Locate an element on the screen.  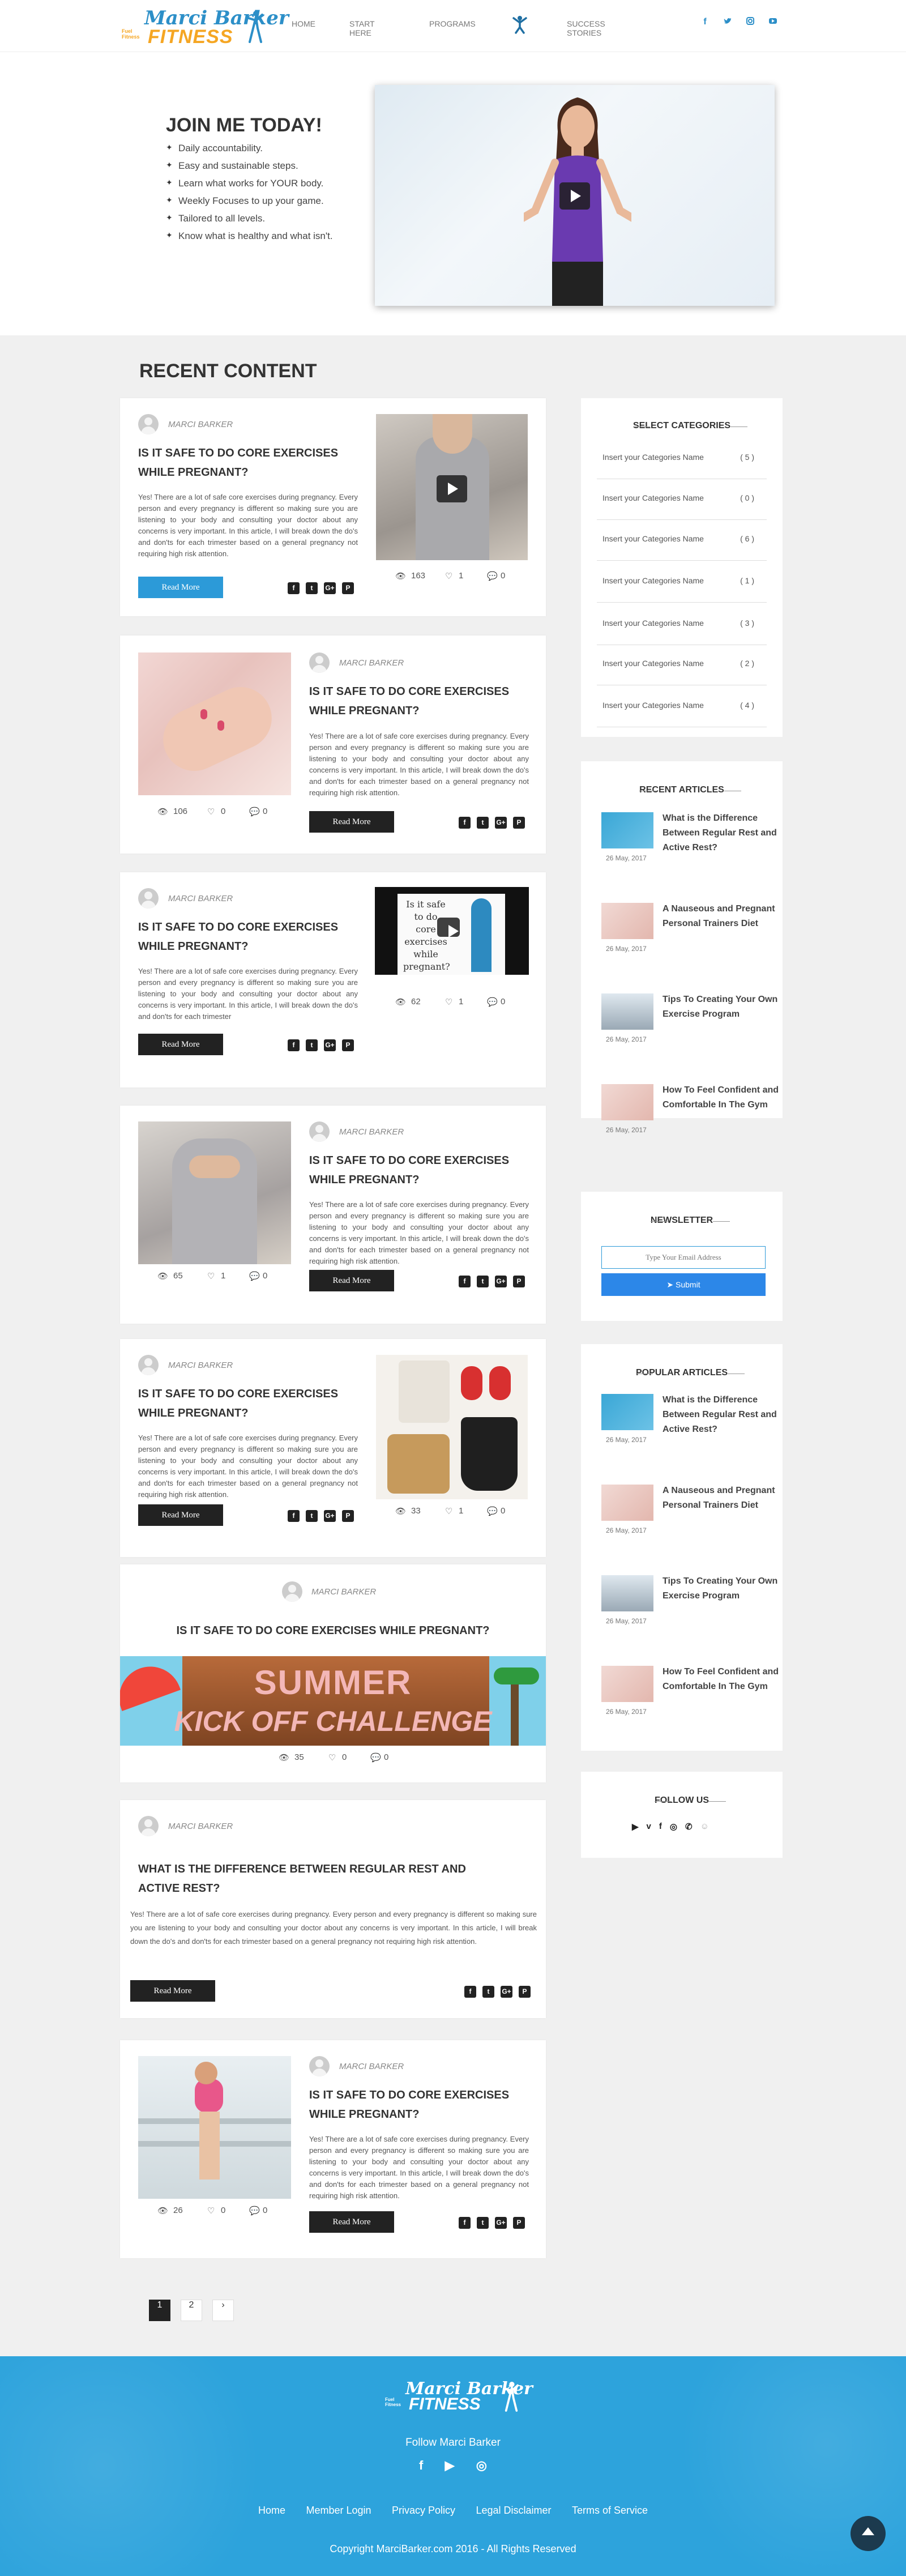
summer-challenge-banner: SUMMER KICK OFF CHALLENGE is located at coordinates (333, 1701).